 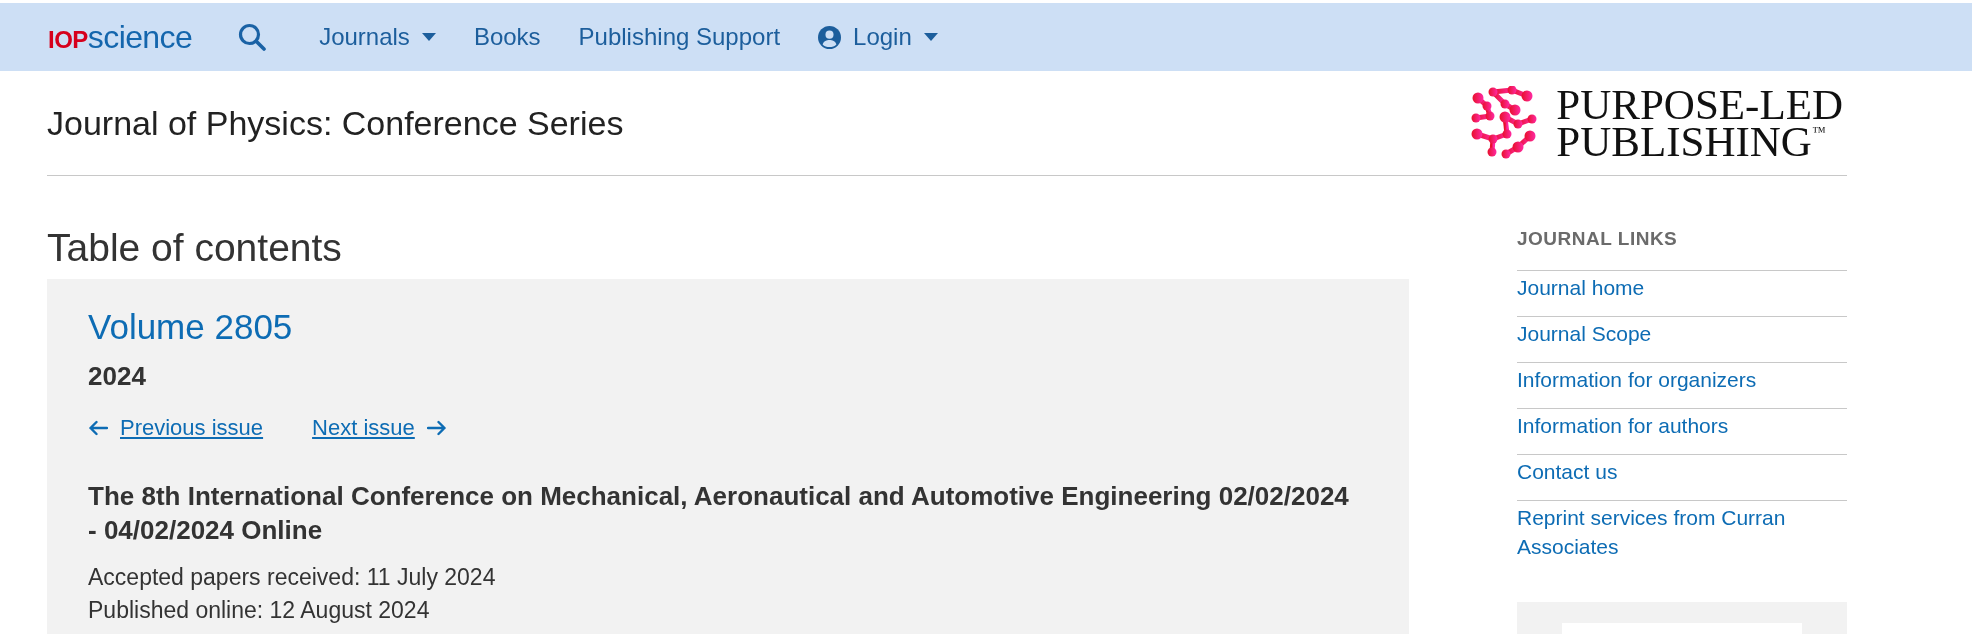 What do you see at coordinates (259, 610) in the screenshot?
I see `date-text: Published online: 12 August 2024` at bounding box center [259, 610].